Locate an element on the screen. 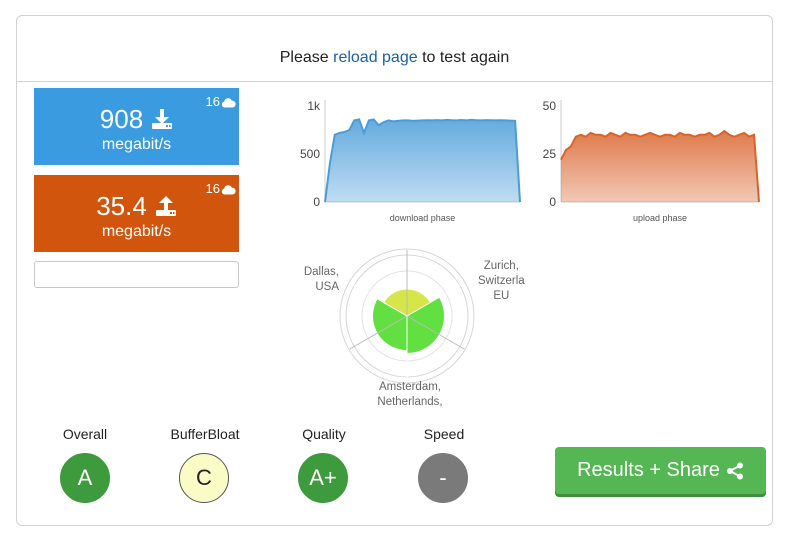 The height and width of the screenshot is (543, 800). upload-speed-unit: megabit/s is located at coordinates (136, 231).